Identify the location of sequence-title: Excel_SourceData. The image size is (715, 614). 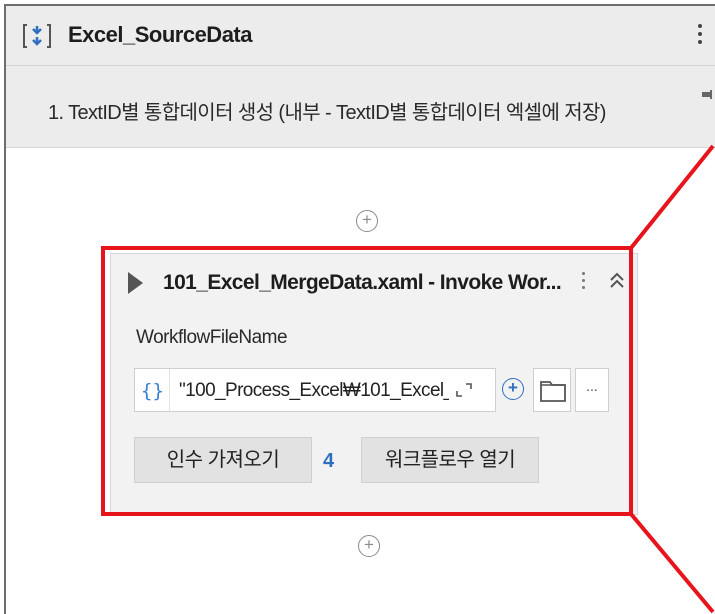
(160, 34).